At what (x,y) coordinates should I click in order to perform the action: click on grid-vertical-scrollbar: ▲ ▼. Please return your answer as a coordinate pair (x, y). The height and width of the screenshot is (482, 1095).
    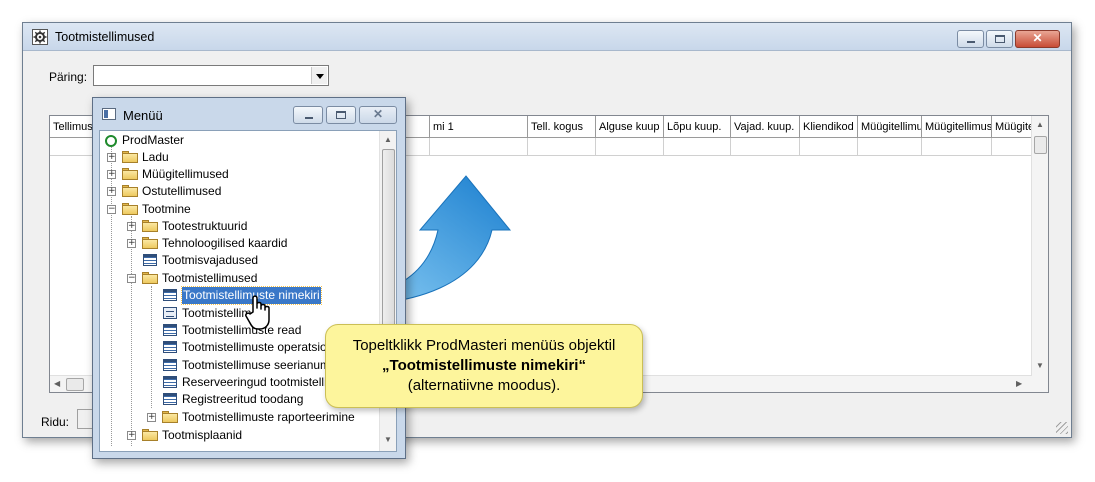
    Looking at the image, I should click on (1039, 254).